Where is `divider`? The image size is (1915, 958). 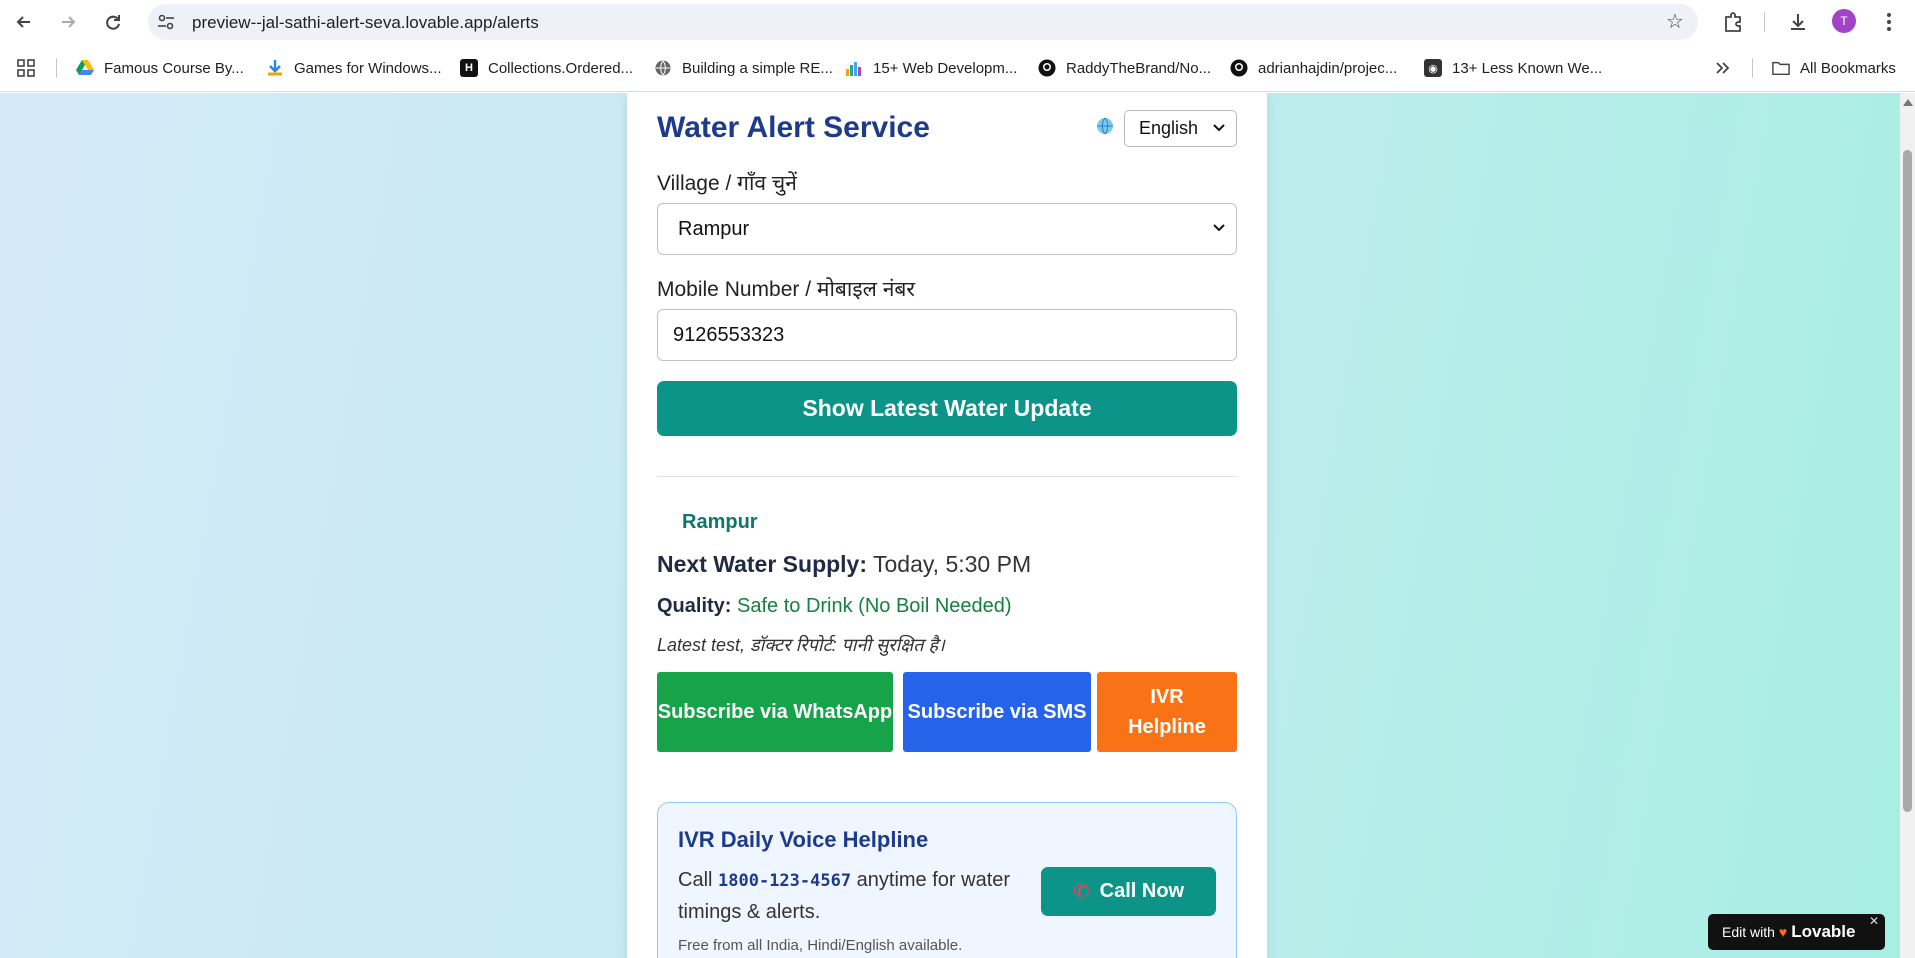
divider is located at coordinates (947, 476).